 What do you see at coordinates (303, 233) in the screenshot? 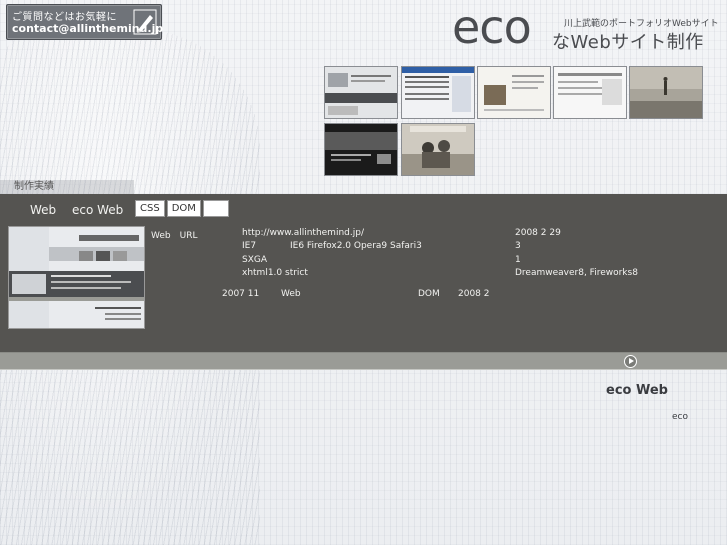
I see `project-url: http://www.allinthemind.jp/` at bounding box center [303, 233].